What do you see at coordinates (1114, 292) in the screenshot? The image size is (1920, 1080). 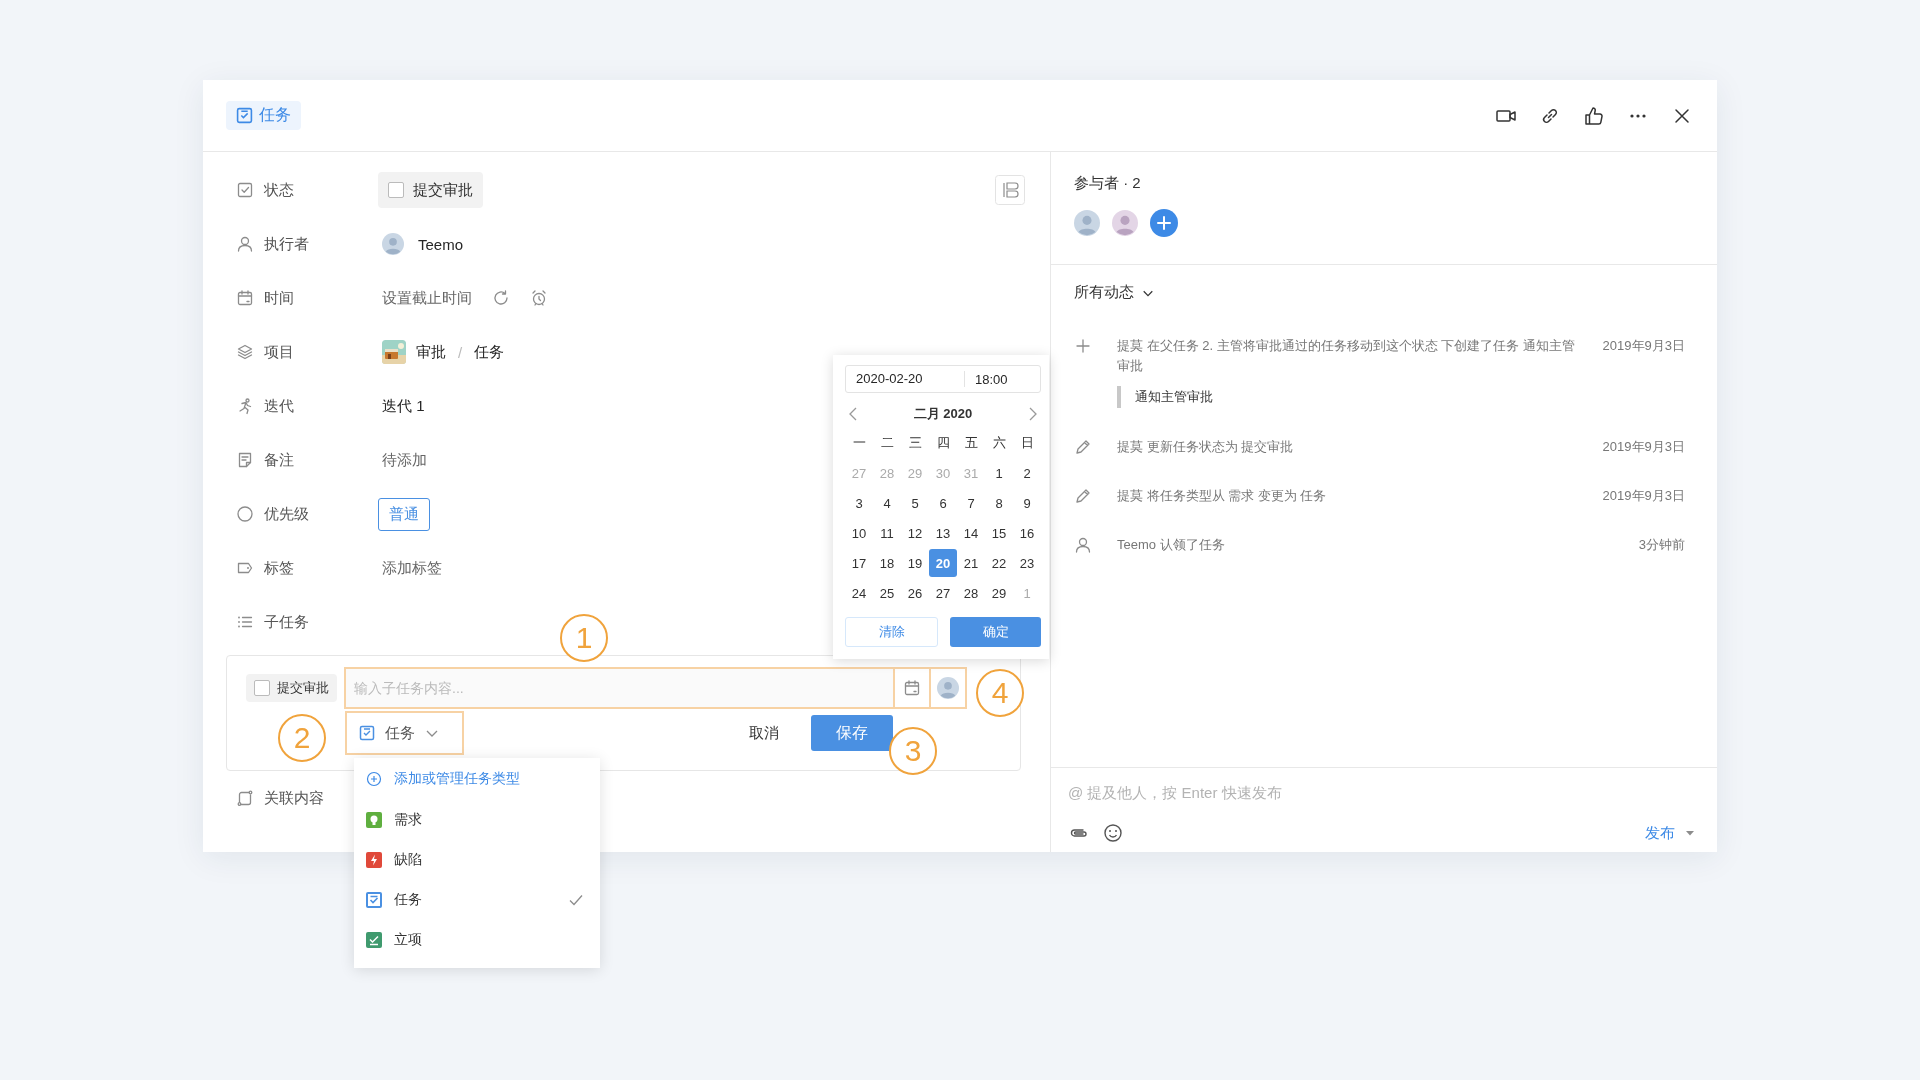 I see `activity-filter: 所有动态` at bounding box center [1114, 292].